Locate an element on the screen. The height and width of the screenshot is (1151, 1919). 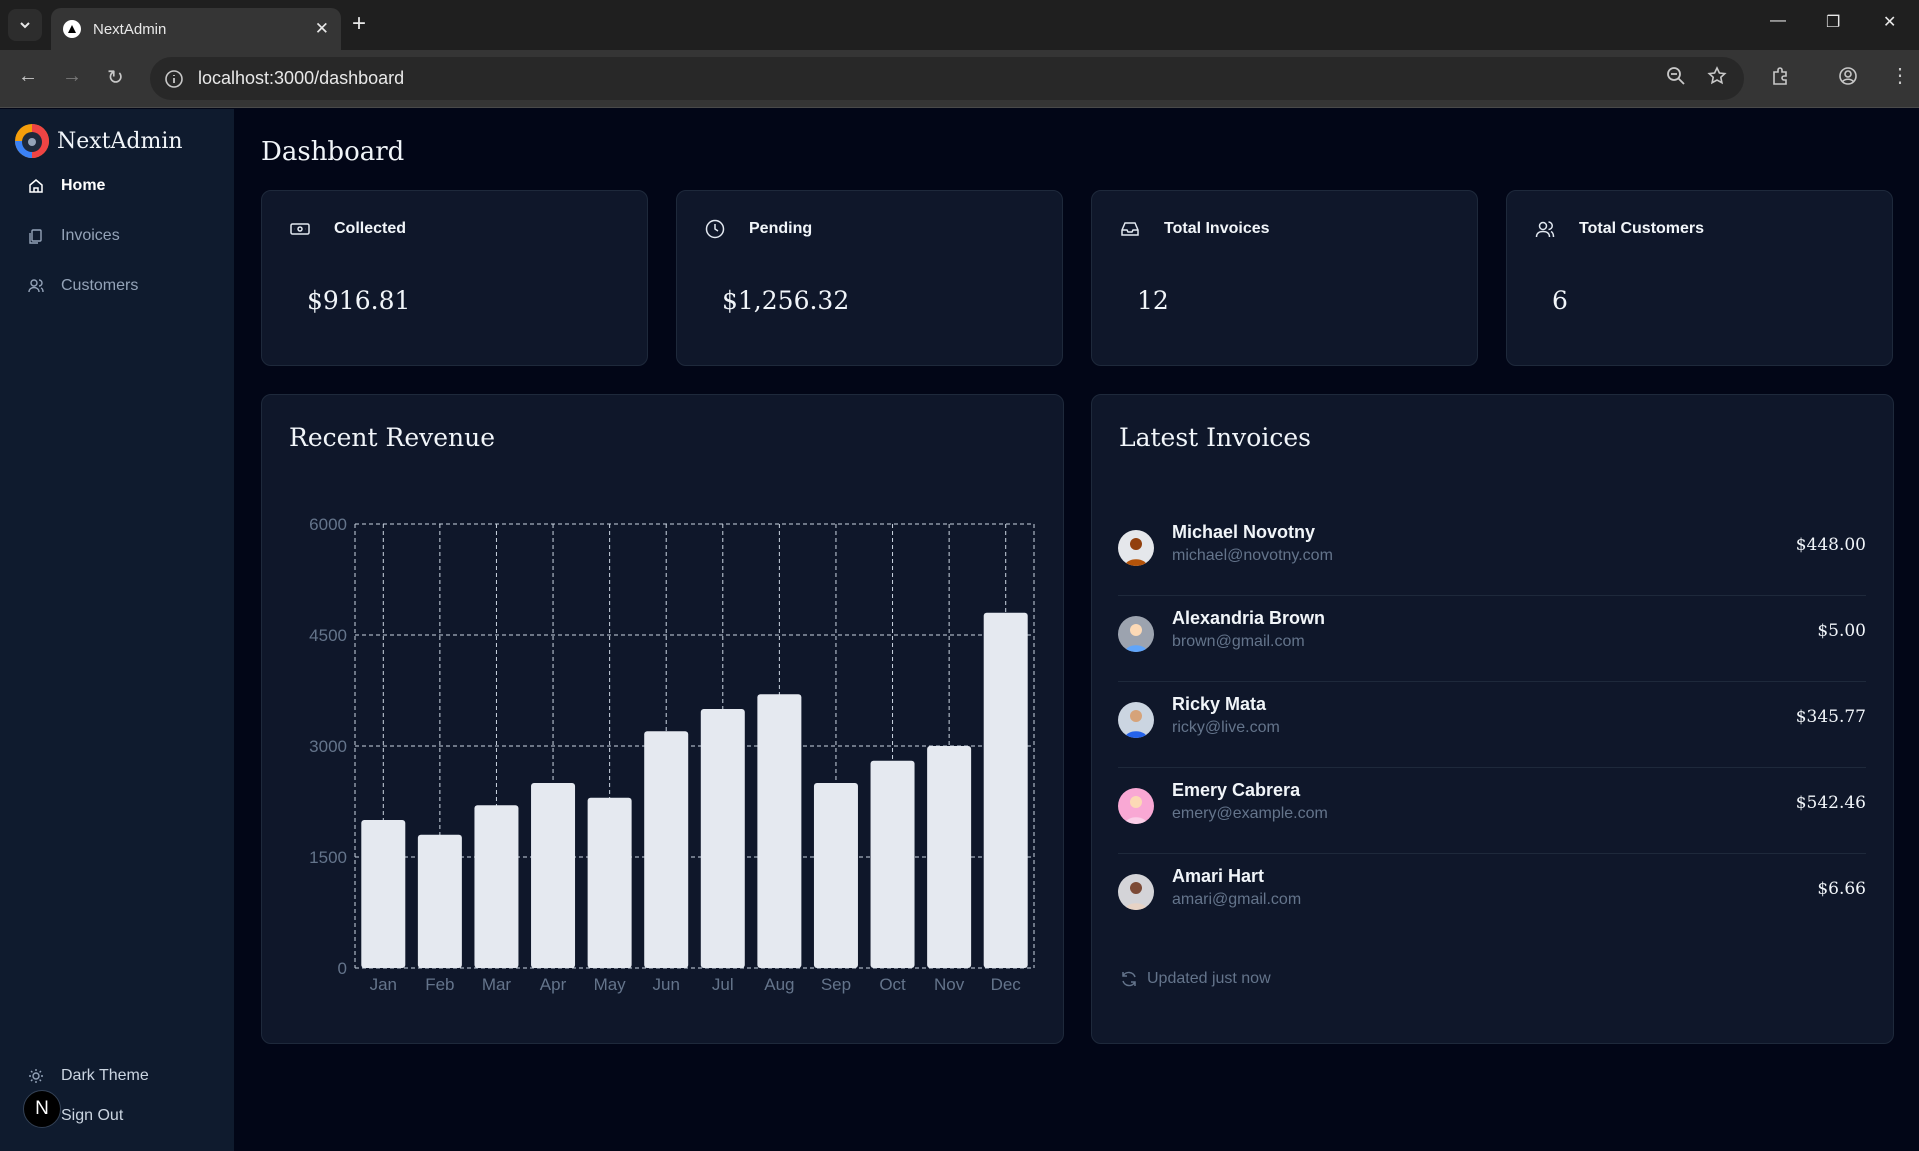
invoice-amount: $5.00 is located at coordinates (1841, 631).